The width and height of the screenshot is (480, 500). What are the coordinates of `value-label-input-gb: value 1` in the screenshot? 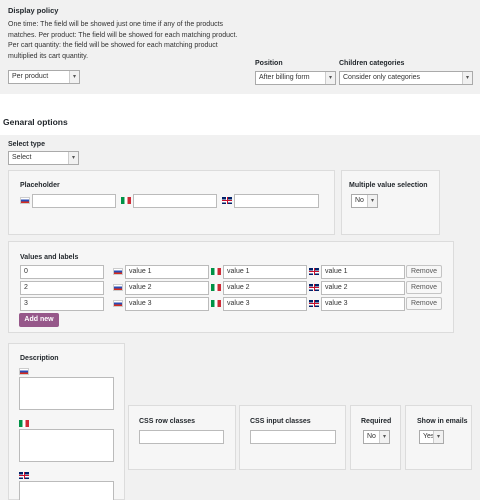 It's located at (363, 272).